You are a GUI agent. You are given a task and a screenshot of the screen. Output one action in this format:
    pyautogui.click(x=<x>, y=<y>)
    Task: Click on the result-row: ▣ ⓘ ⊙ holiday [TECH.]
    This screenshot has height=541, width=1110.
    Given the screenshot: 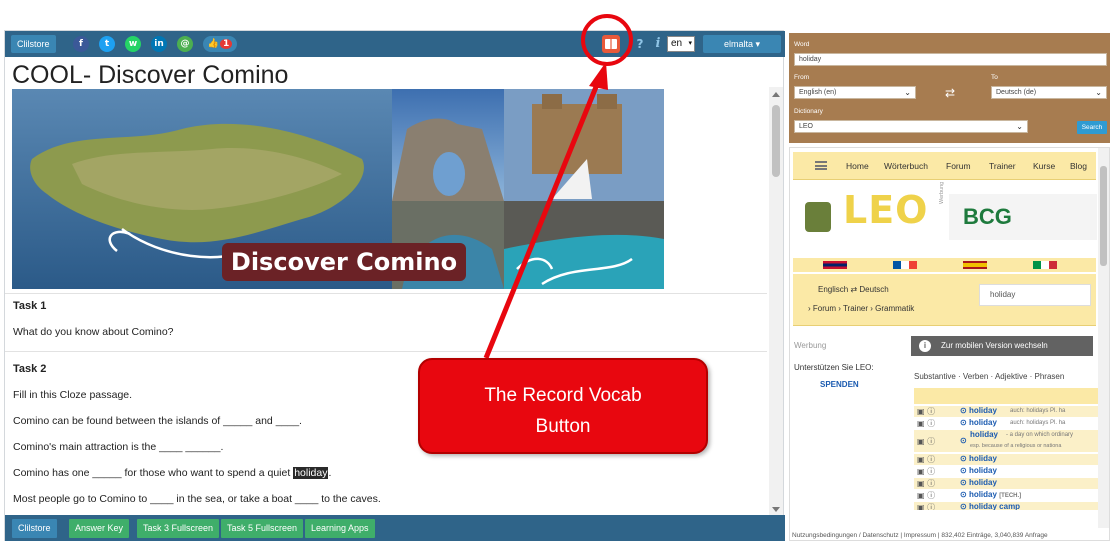 What is the action you would take?
    pyautogui.click(x=1009, y=495)
    